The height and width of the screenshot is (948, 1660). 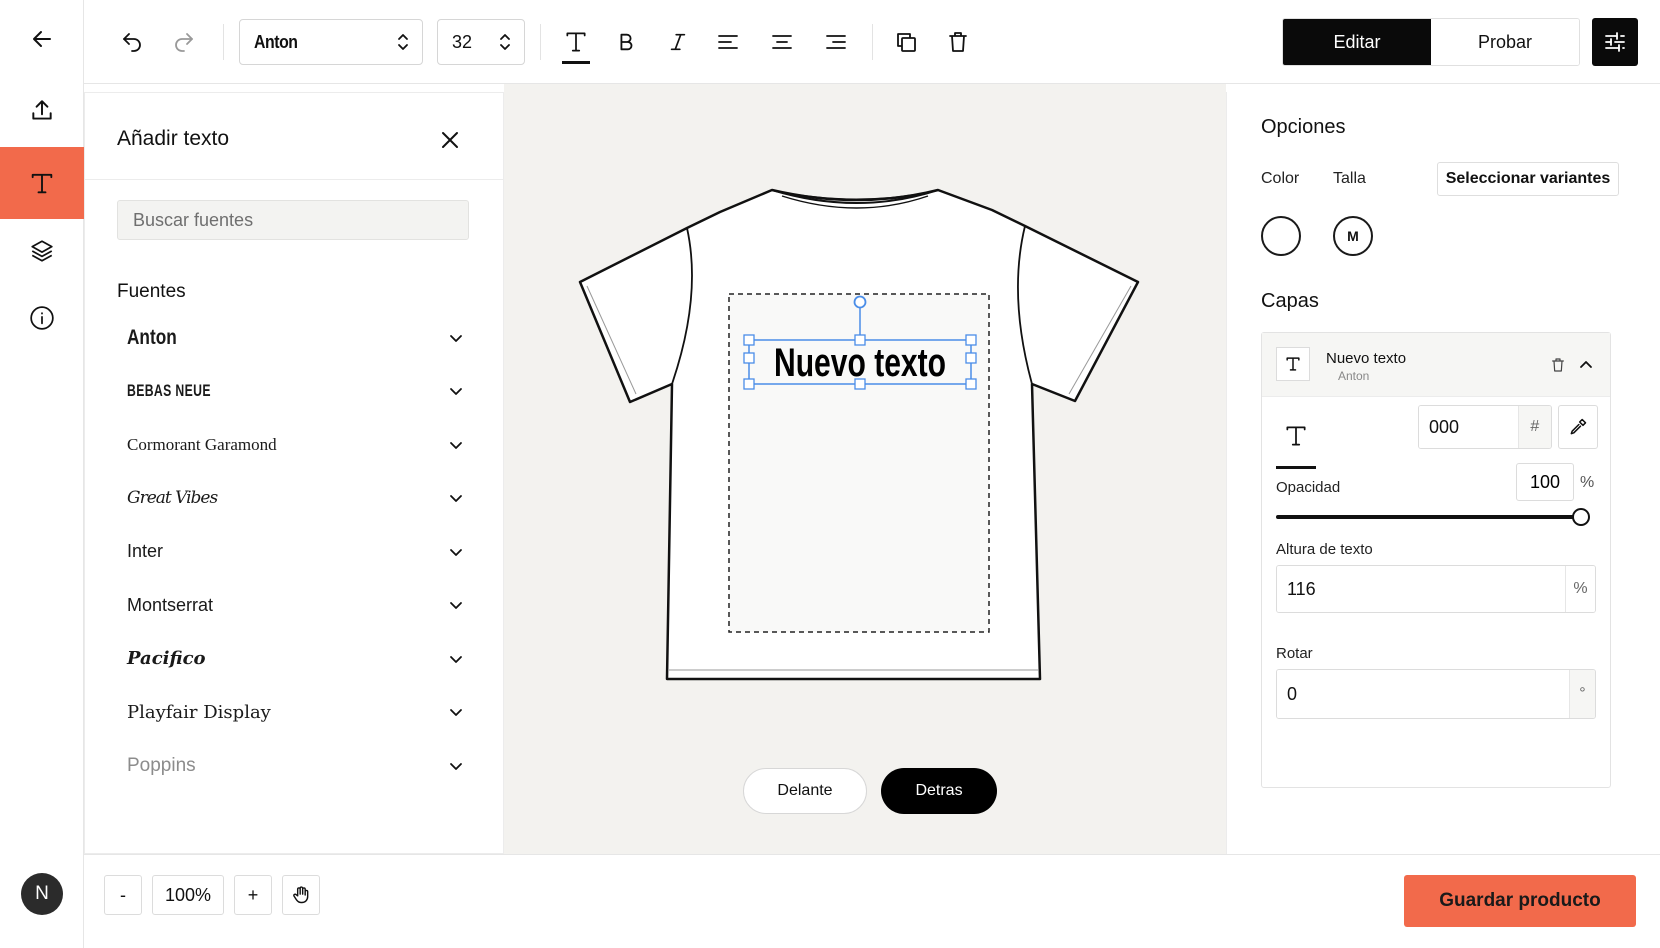 I want to click on font-item-label: Great Vibes, so click(x=172, y=498).